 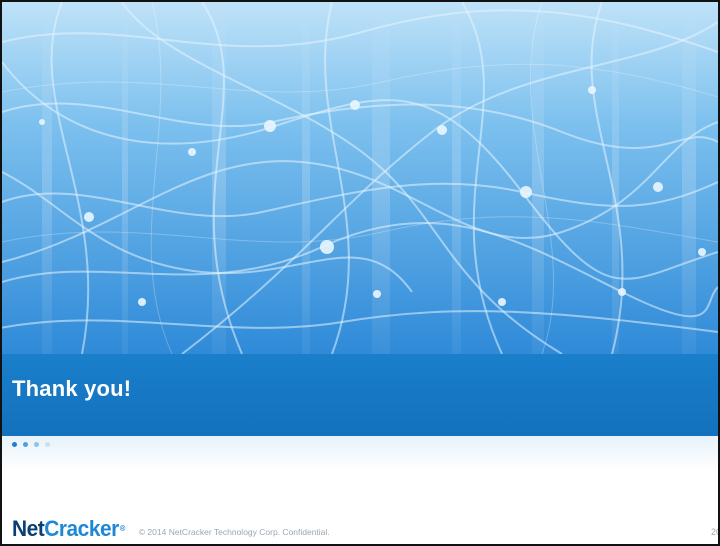 What do you see at coordinates (72, 388) in the screenshot?
I see `slide-title: Thank you!` at bounding box center [72, 388].